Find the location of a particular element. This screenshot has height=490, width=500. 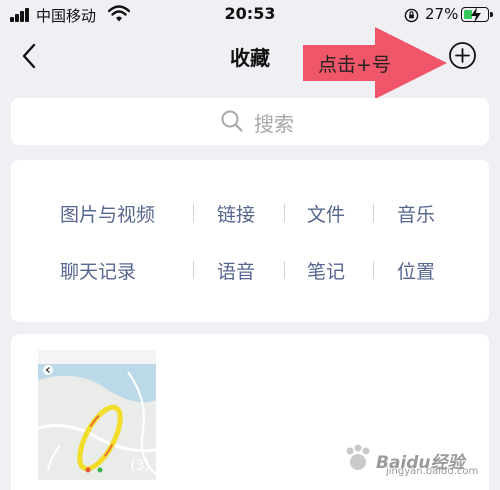

category-links: 链接 is located at coordinates (236, 213).